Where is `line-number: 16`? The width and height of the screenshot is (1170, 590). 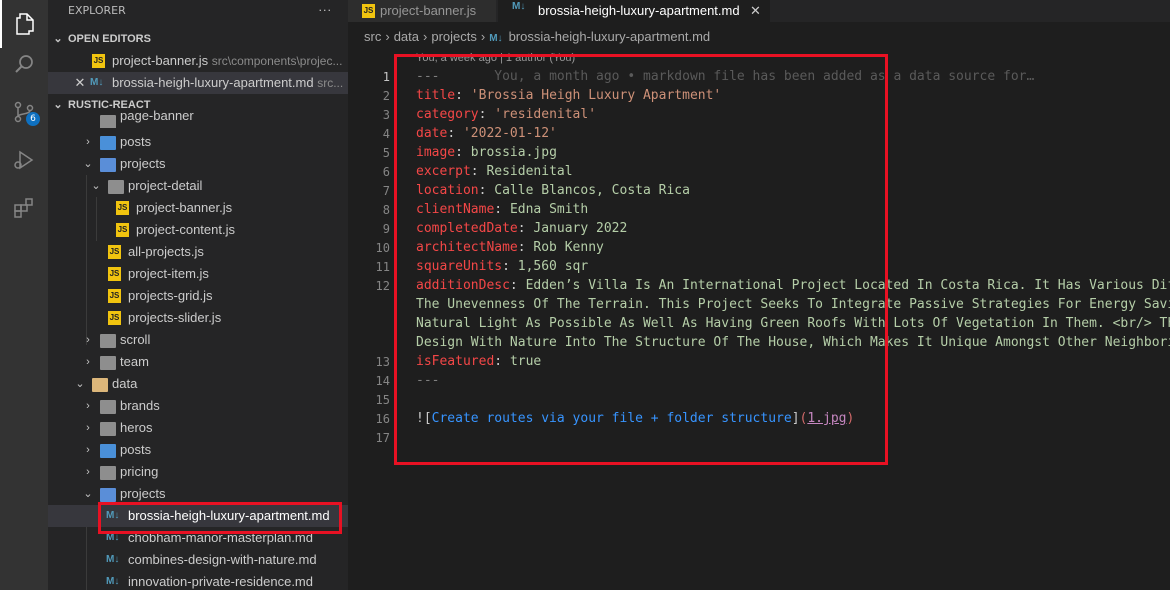 line-number: 16 is located at coordinates (382, 419).